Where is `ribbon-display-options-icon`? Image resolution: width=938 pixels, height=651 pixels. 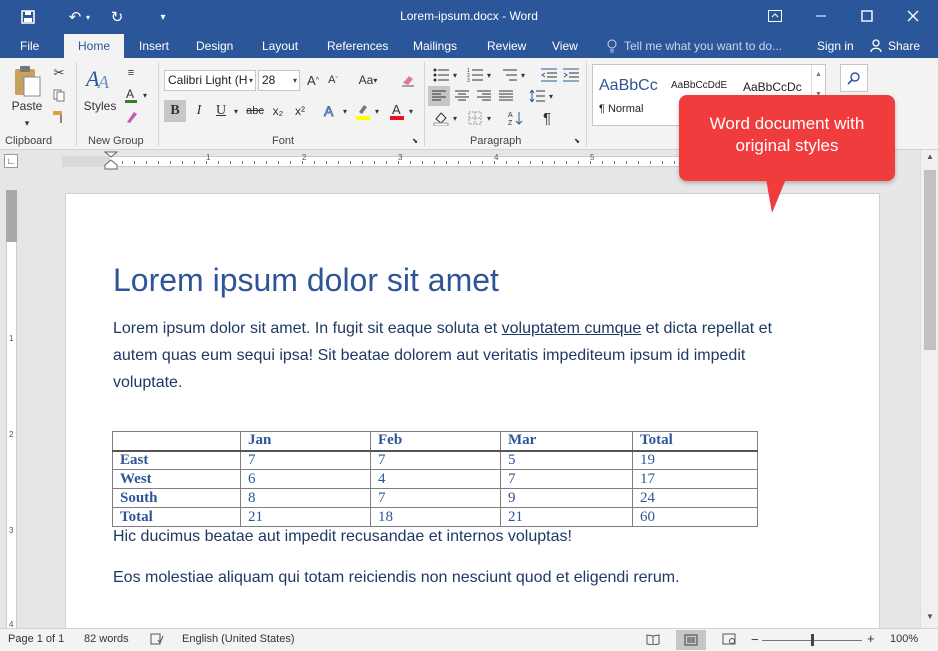
ribbon-display-options-icon is located at coordinates (775, 16).